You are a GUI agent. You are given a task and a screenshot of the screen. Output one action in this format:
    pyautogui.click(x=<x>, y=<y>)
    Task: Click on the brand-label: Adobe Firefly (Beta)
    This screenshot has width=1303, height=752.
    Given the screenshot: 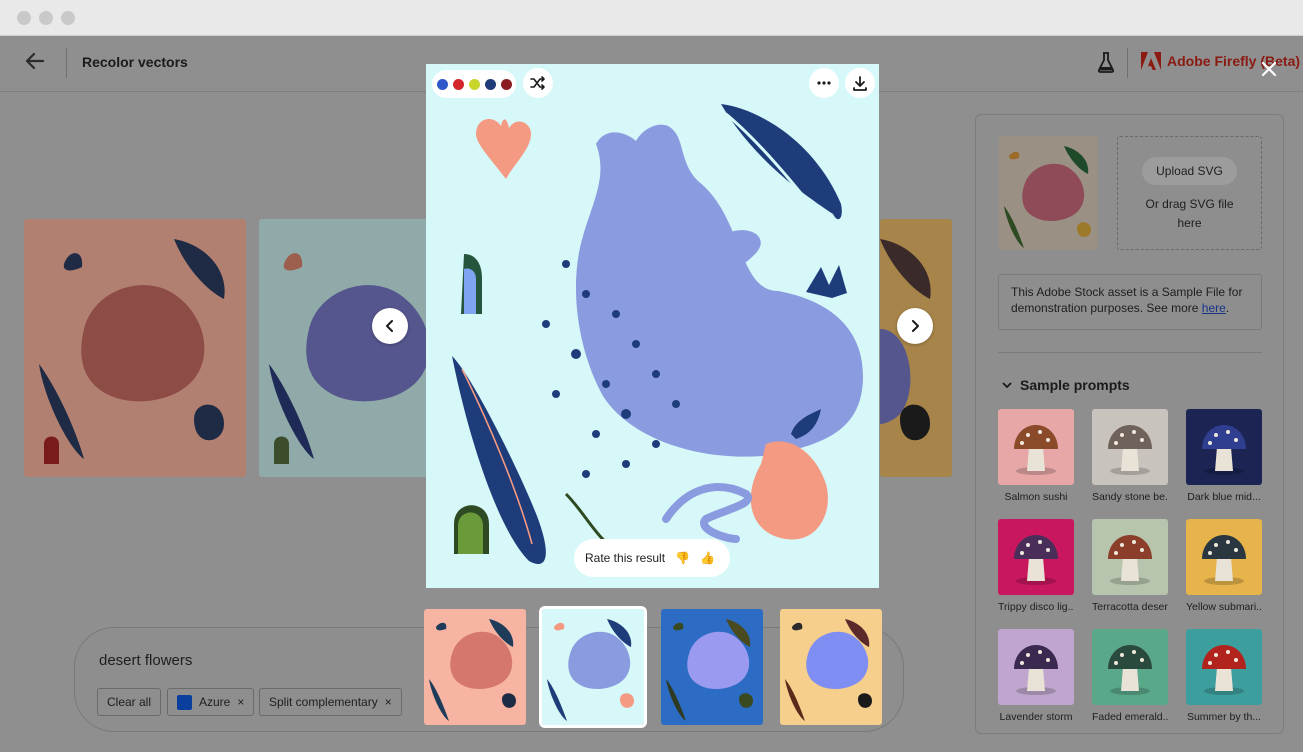 What is the action you would take?
    pyautogui.click(x=1234, y=61)
    